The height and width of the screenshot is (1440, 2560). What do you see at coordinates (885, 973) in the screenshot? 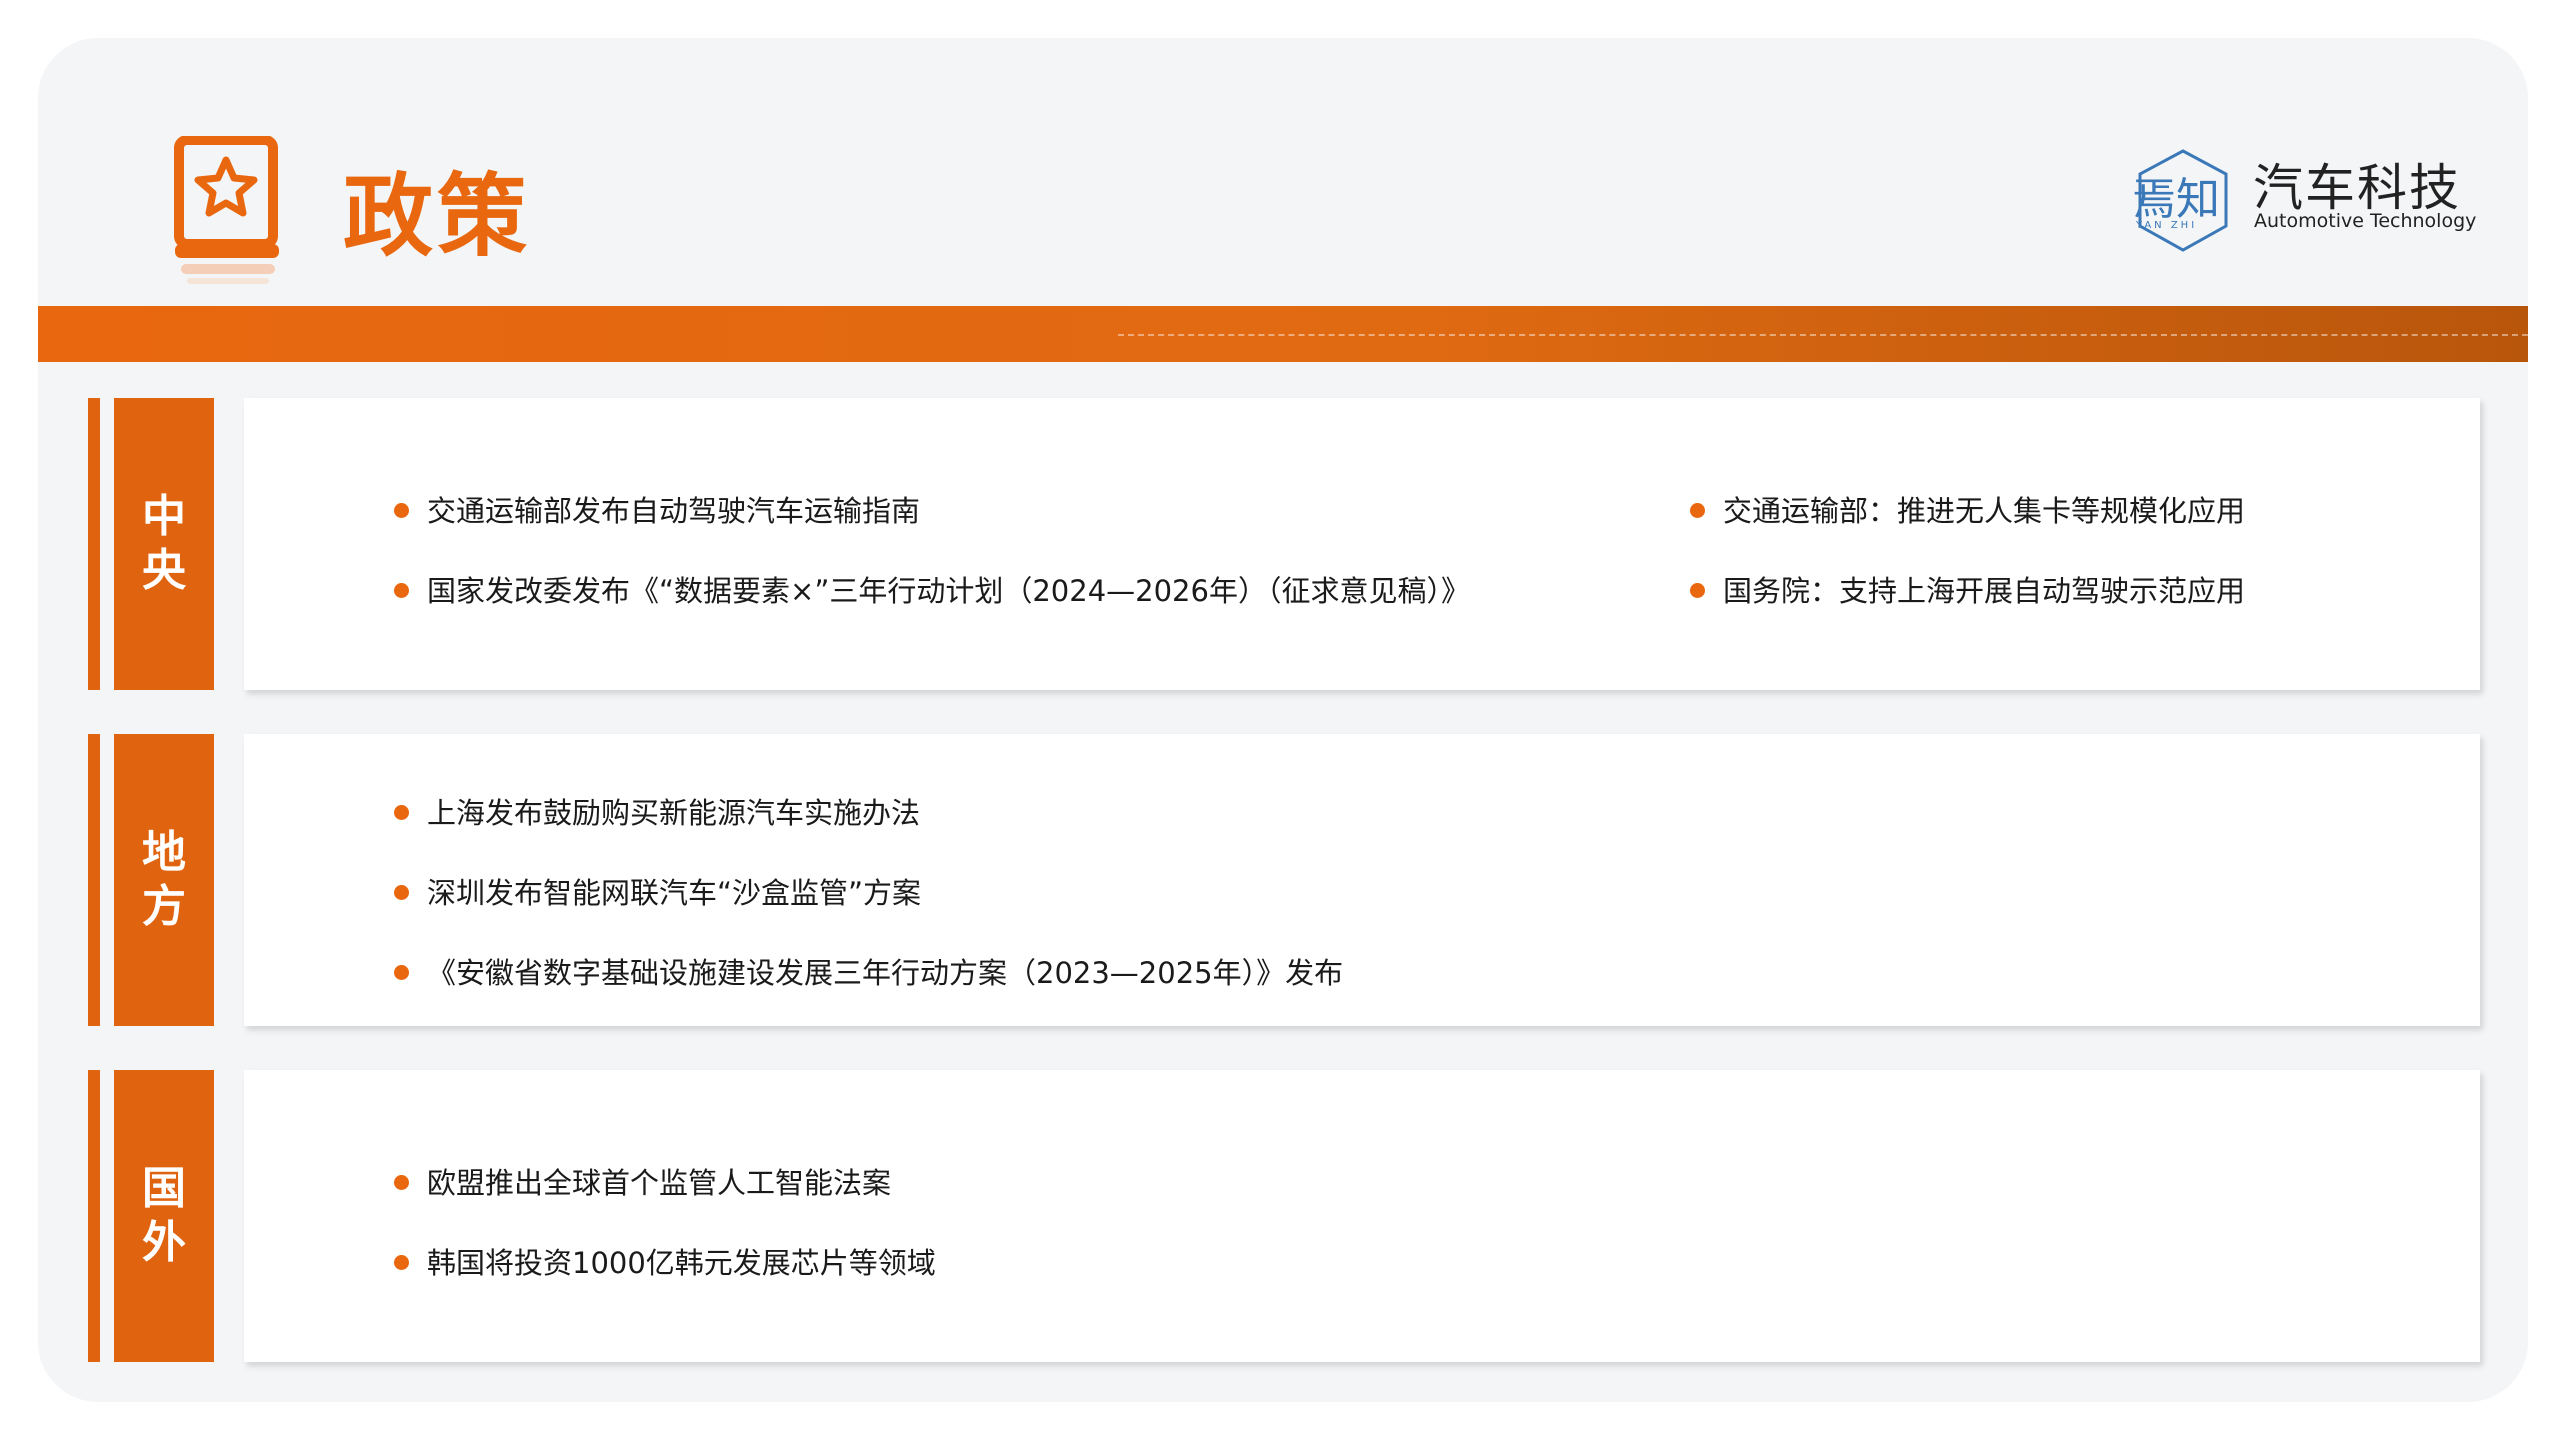
I see `list-item-text: 《安徽省数字基础设施建设发展三年行动方案（2023—2025年）》发布` at bounding box center [885, 973].